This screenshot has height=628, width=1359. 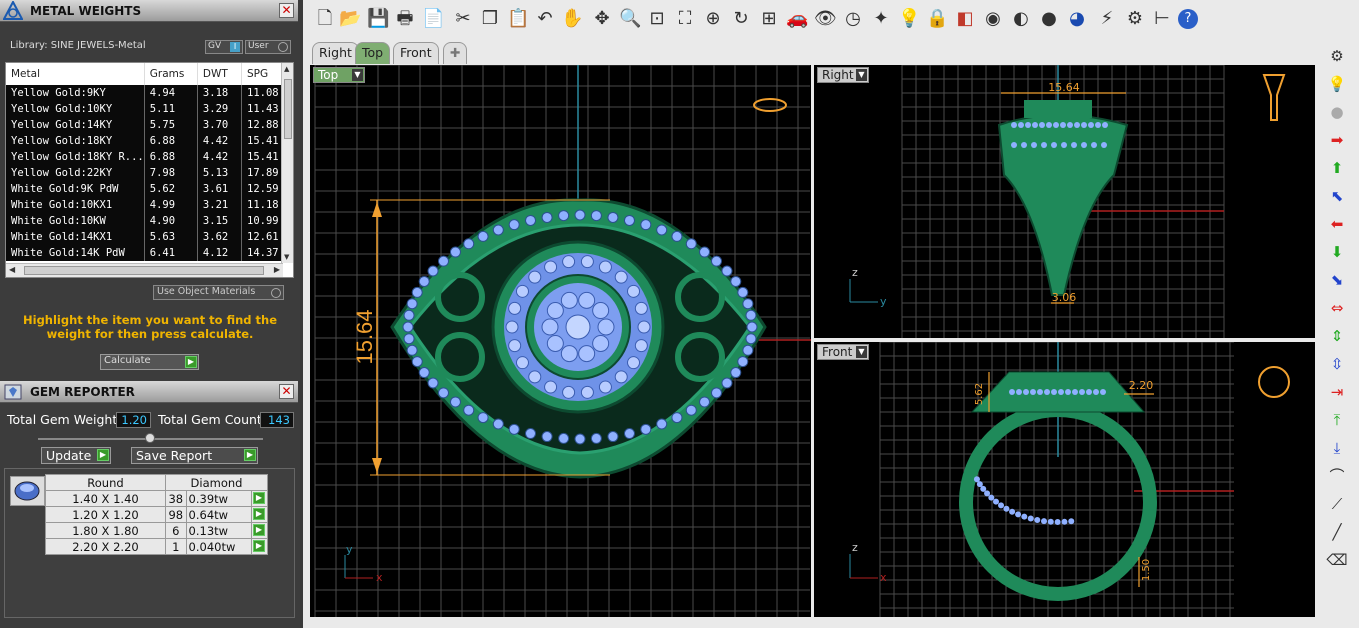 What do you see at coordinates (1337, 112) in the screenshot?
I see `sphere-icon: ●` at bounding box center [1337, 112].